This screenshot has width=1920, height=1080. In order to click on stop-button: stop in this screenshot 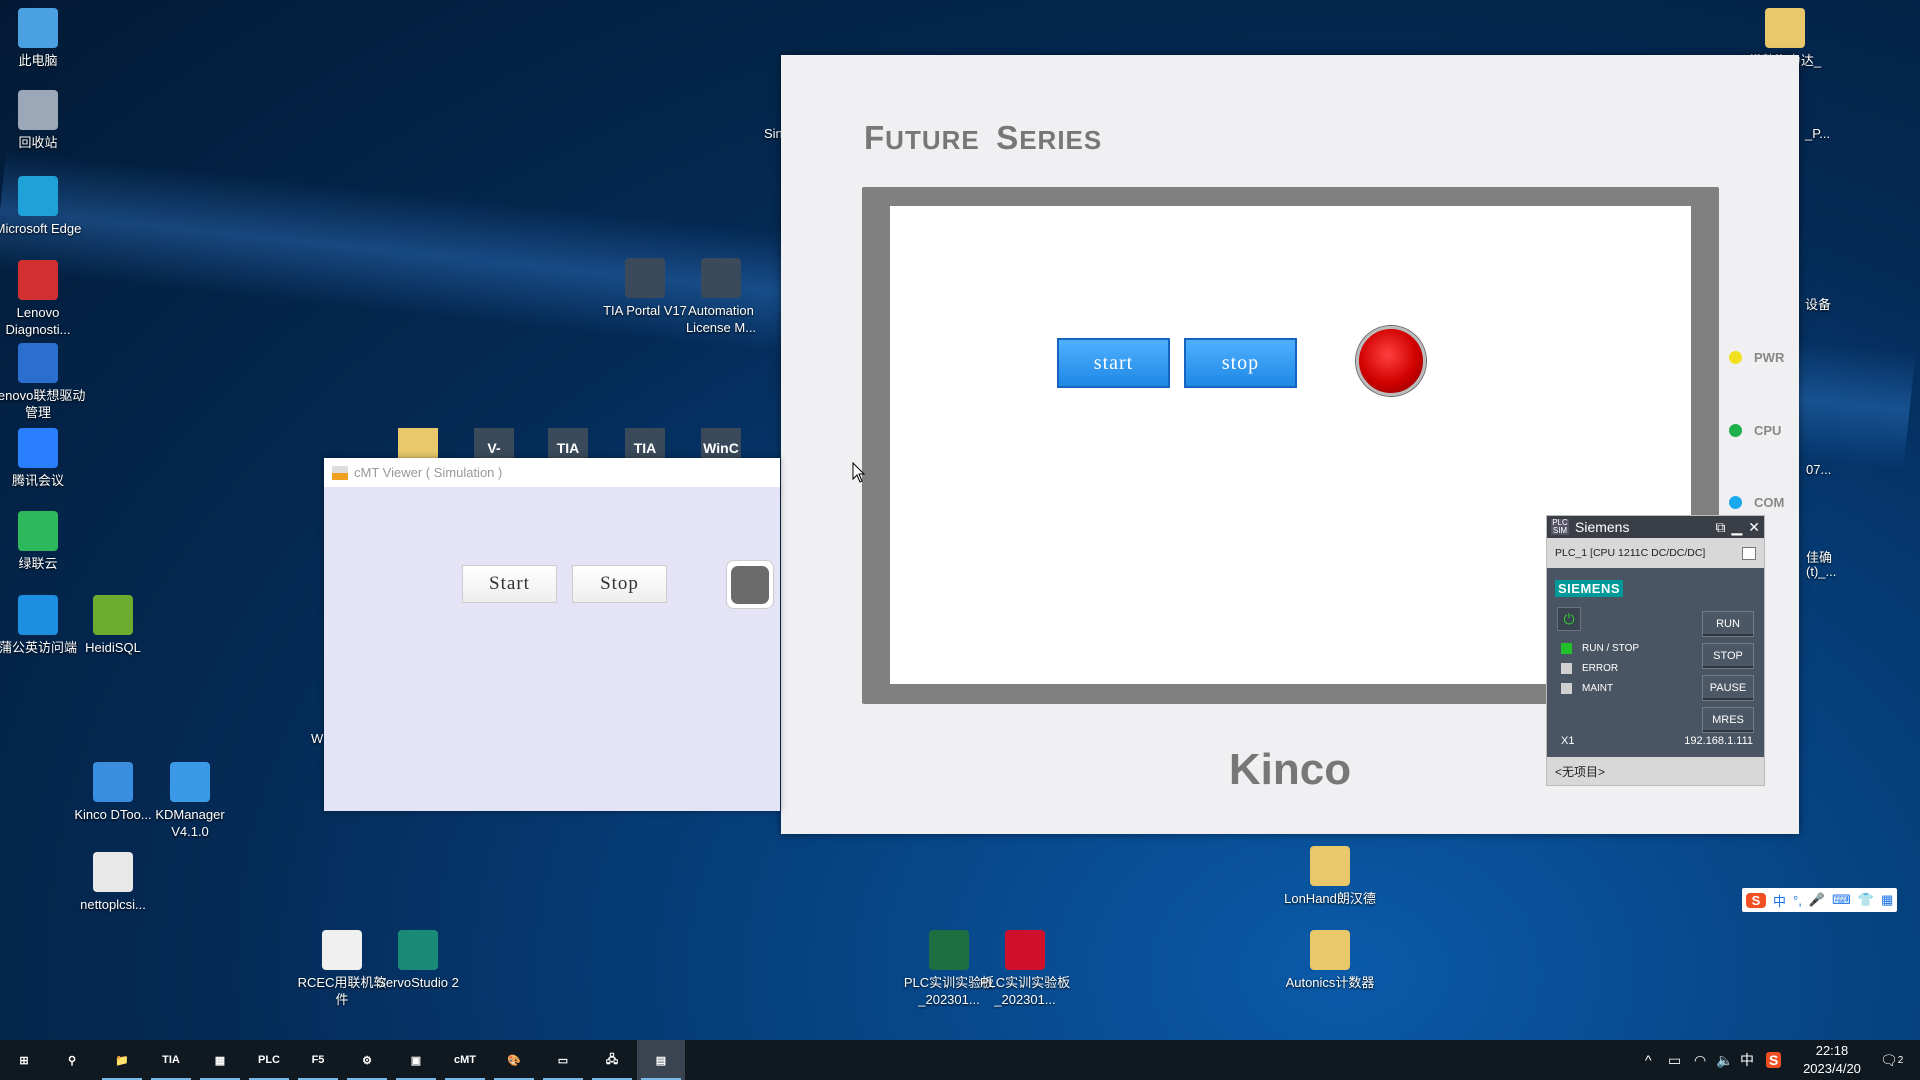, I will do `click(1240, 363)`.